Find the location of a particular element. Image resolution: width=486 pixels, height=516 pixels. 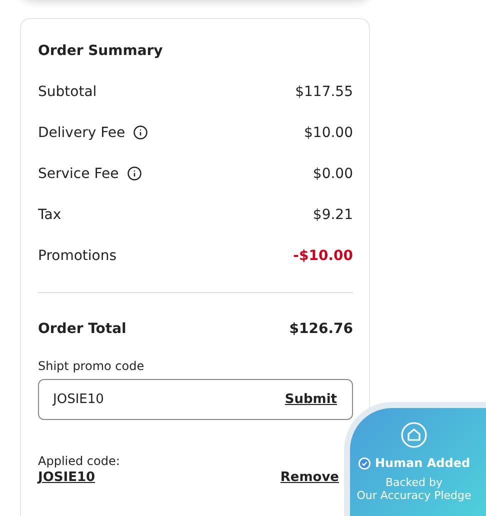

row-value: $9.21 is located at coordinates (332, 214).